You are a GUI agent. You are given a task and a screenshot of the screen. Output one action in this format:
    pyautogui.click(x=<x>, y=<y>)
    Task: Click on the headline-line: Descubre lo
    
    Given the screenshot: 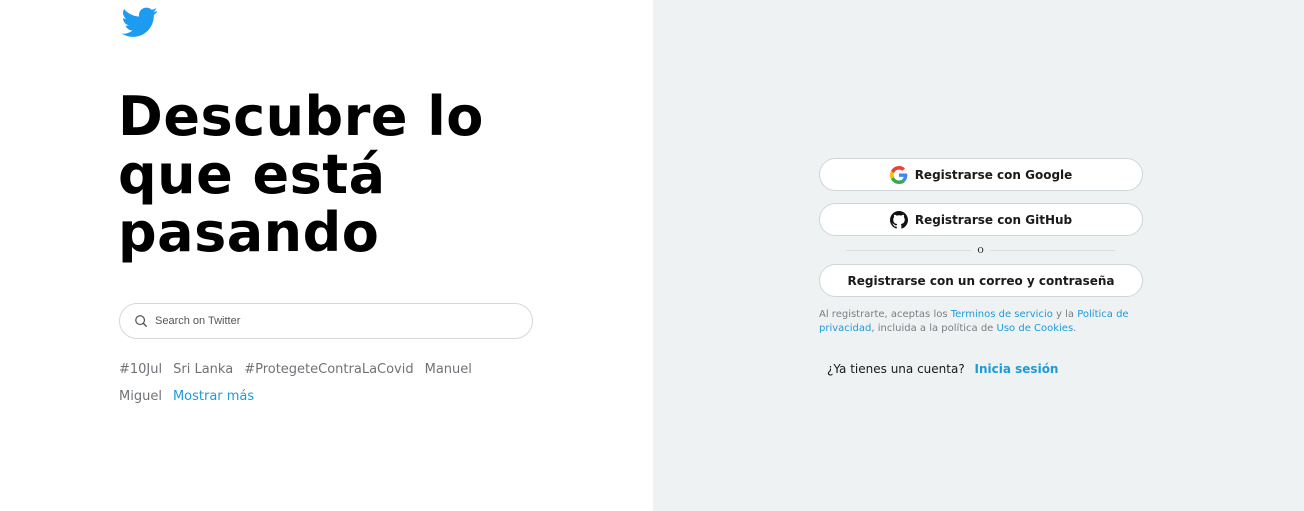 What is the action you would take?
    pyautogui.click(x=301, y=116)
    